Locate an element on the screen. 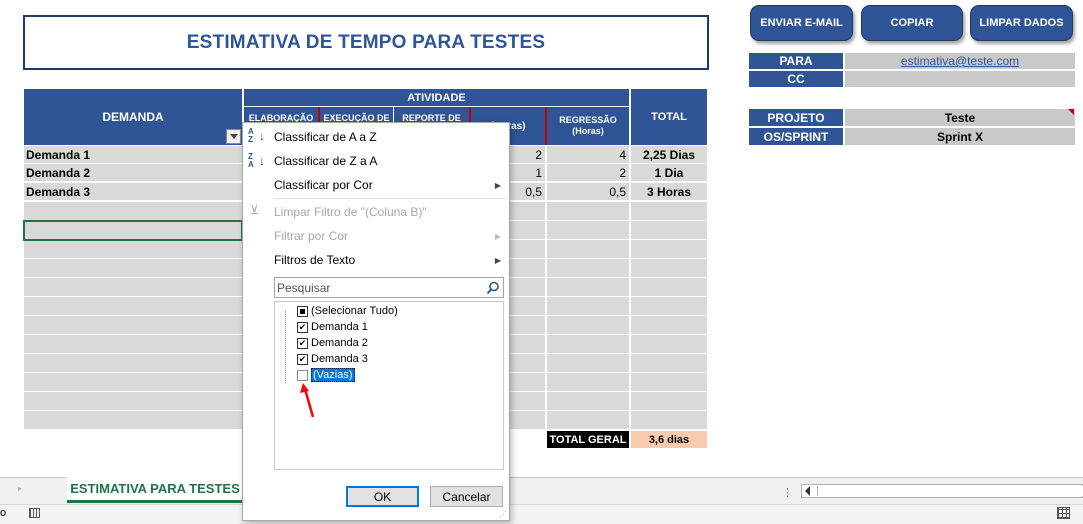  row-3-hours: 0,5 is located at coordinates (527, 192).